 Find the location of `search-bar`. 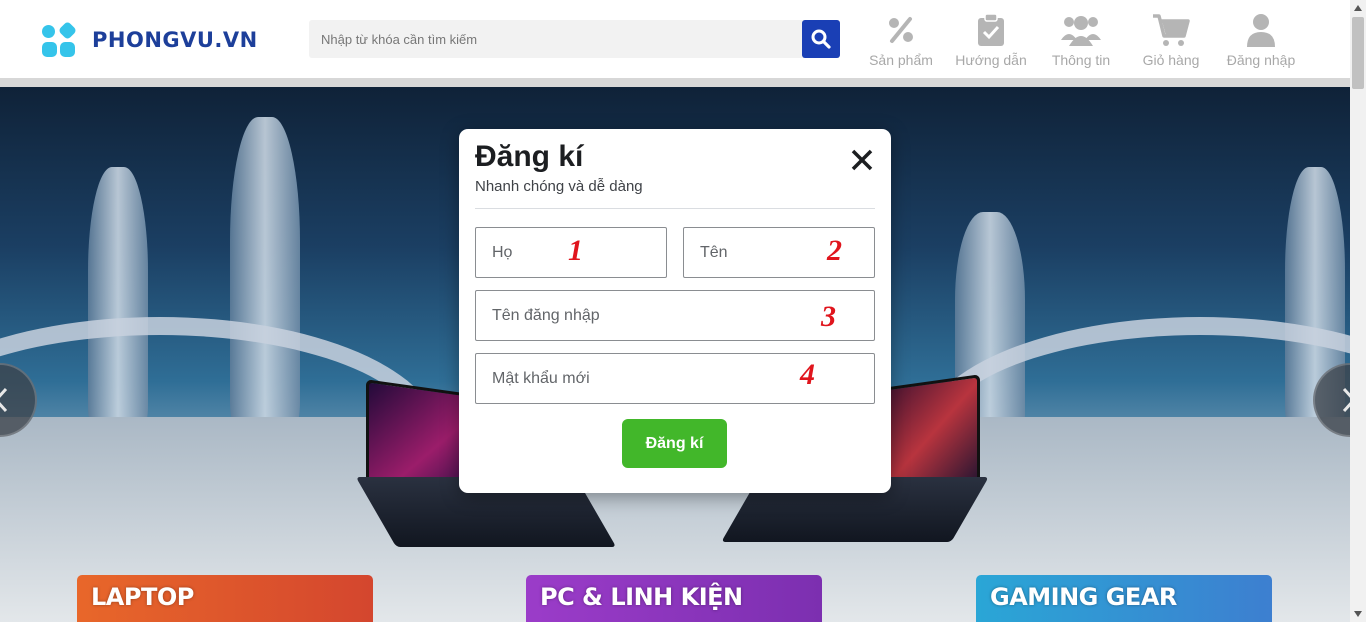

search-bar is located at coordinates (574, 39).